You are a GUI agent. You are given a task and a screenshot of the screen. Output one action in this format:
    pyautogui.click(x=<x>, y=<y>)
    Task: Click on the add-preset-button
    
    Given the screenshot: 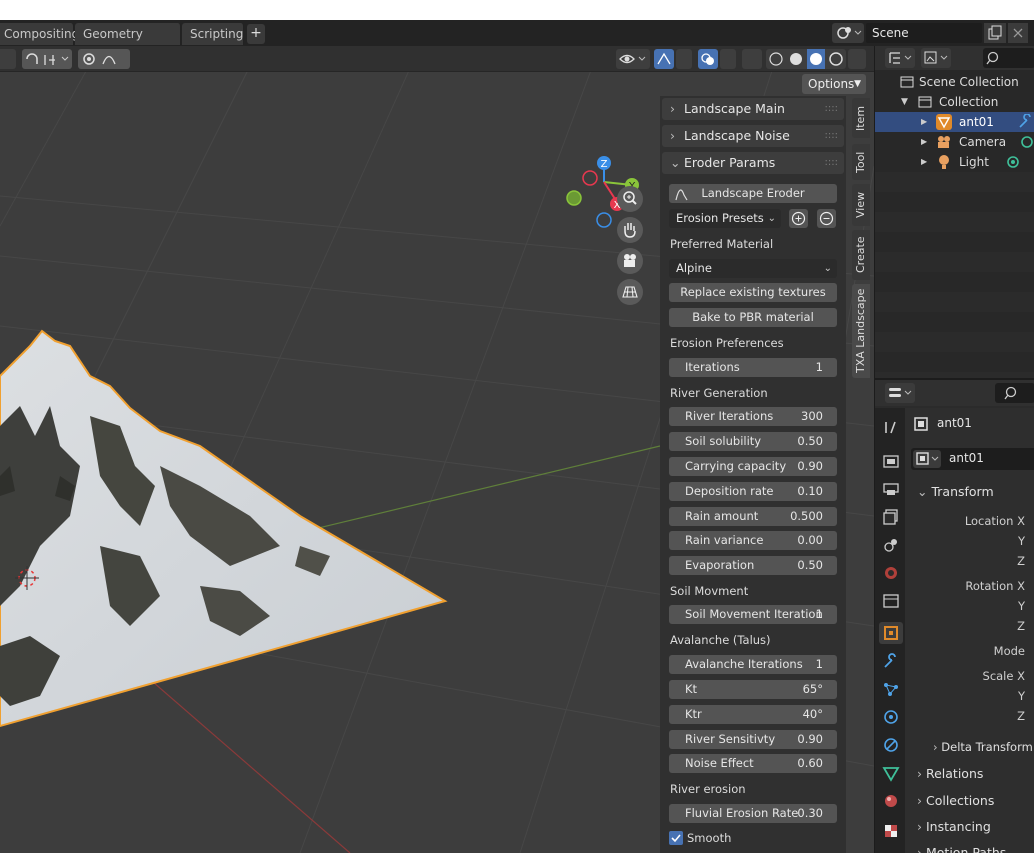 What is the action you would take?
    pyautogui.click(x=798, y=218)
    